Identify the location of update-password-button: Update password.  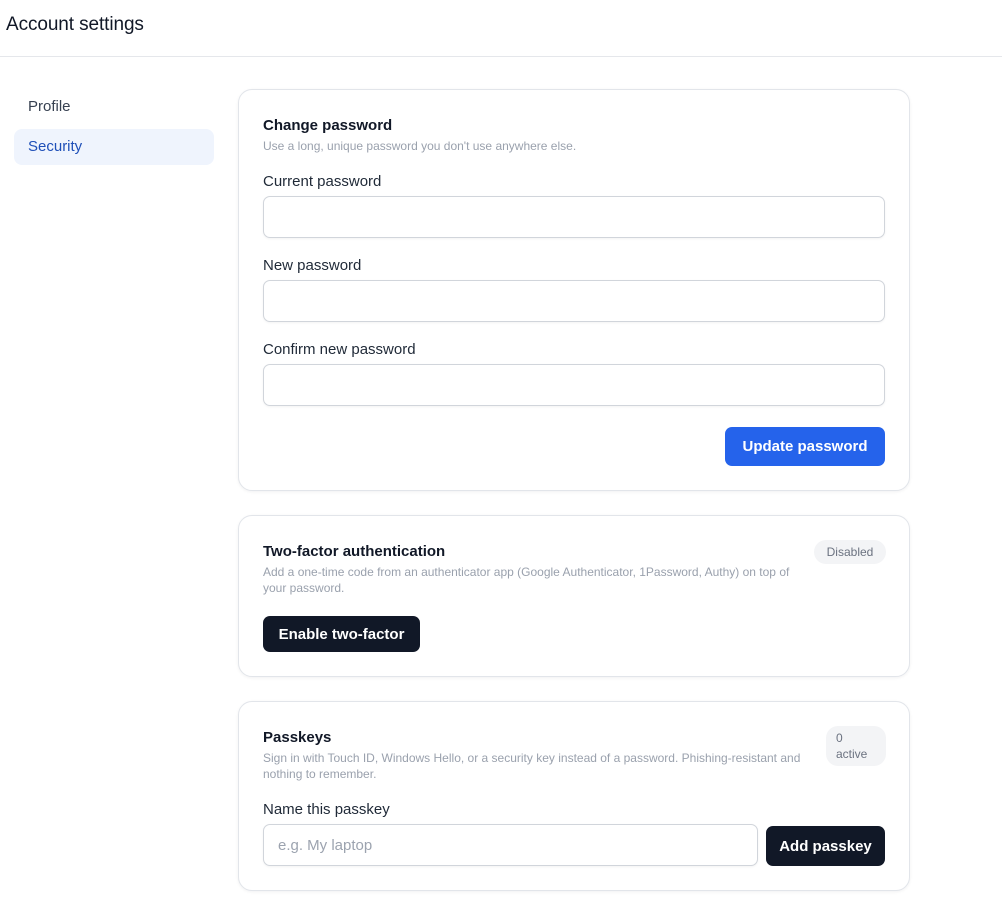
(805, 446).